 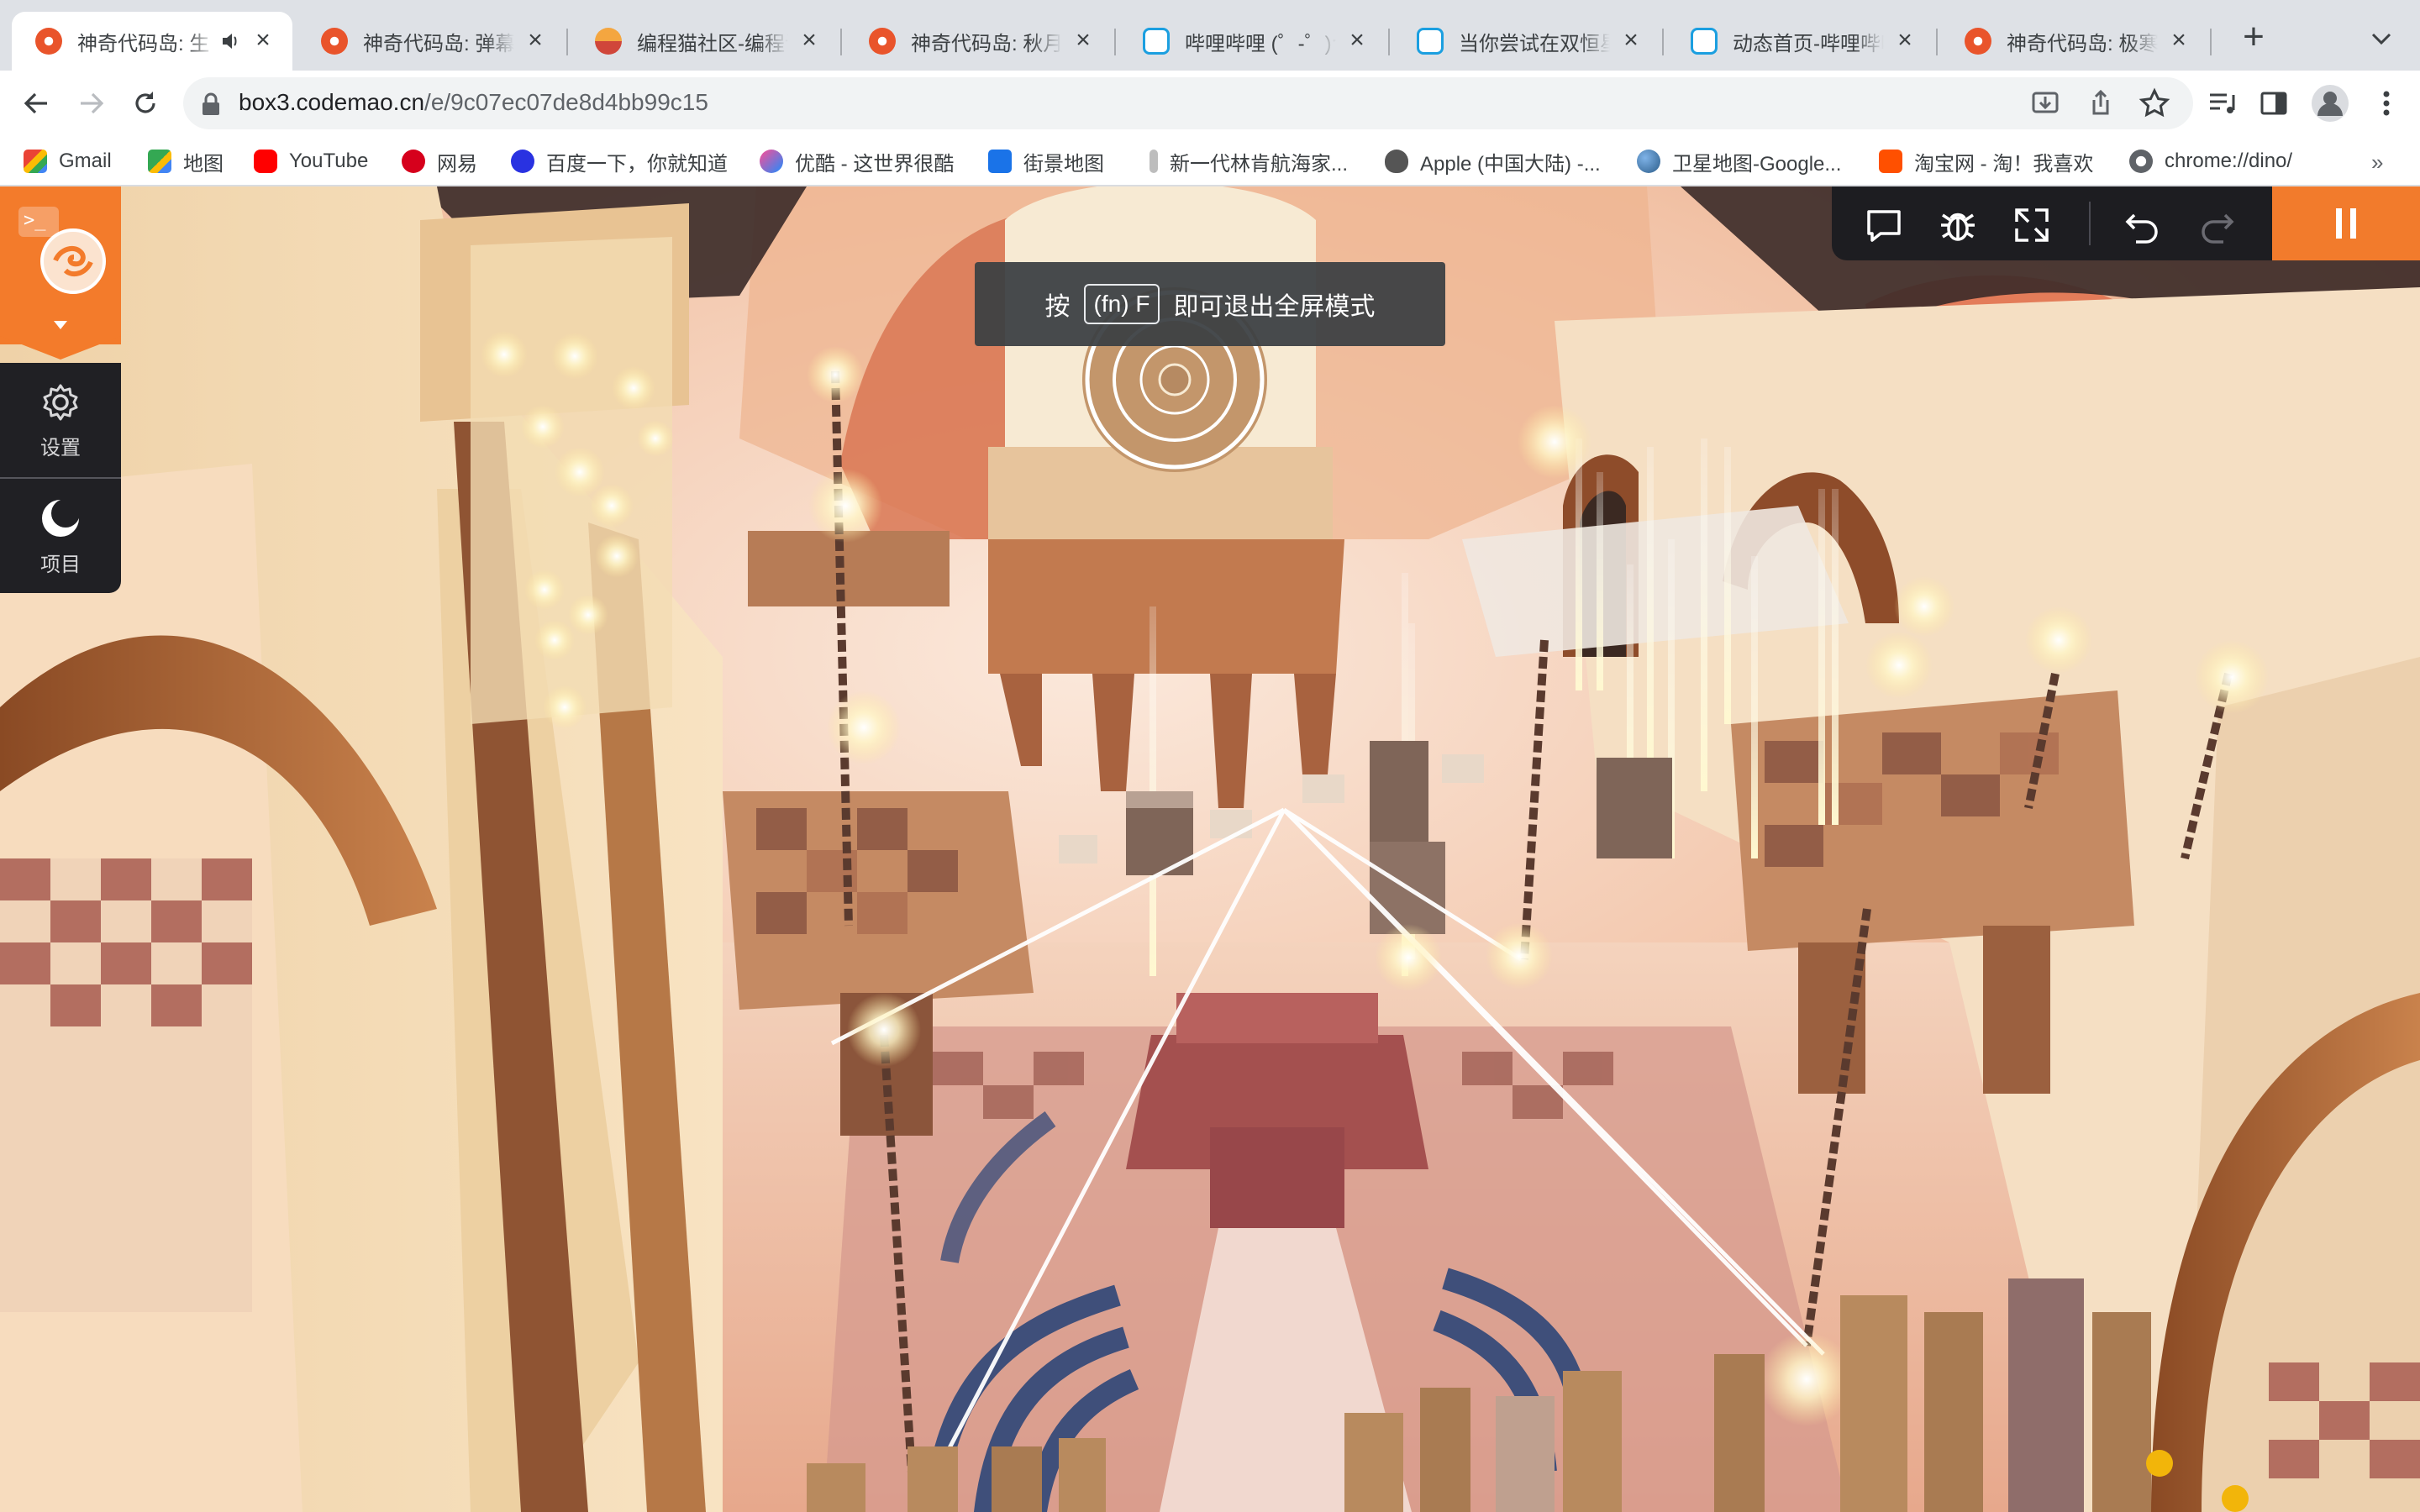 I want to click on bookmark-netease: 网易, so click(x=439, y=161).